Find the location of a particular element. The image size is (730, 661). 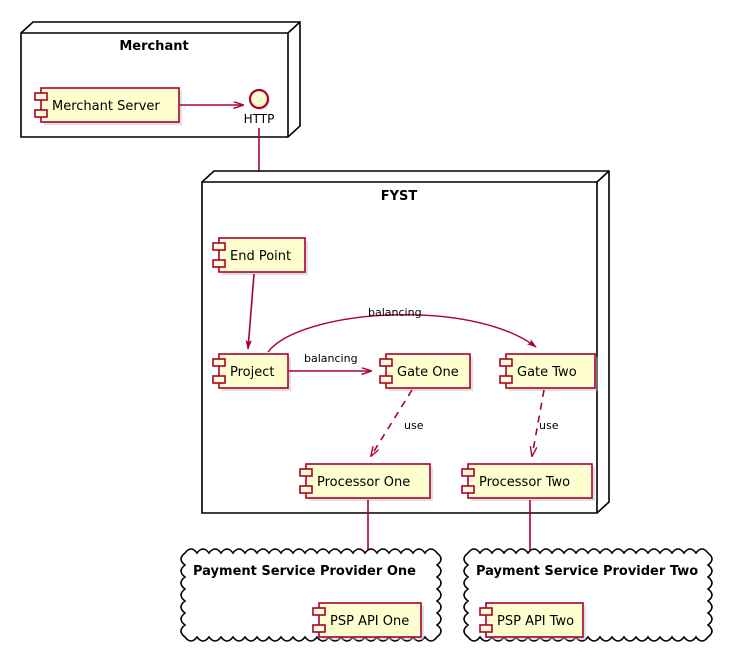

component-gate-one-port-top is located at coordinates (386, 362).